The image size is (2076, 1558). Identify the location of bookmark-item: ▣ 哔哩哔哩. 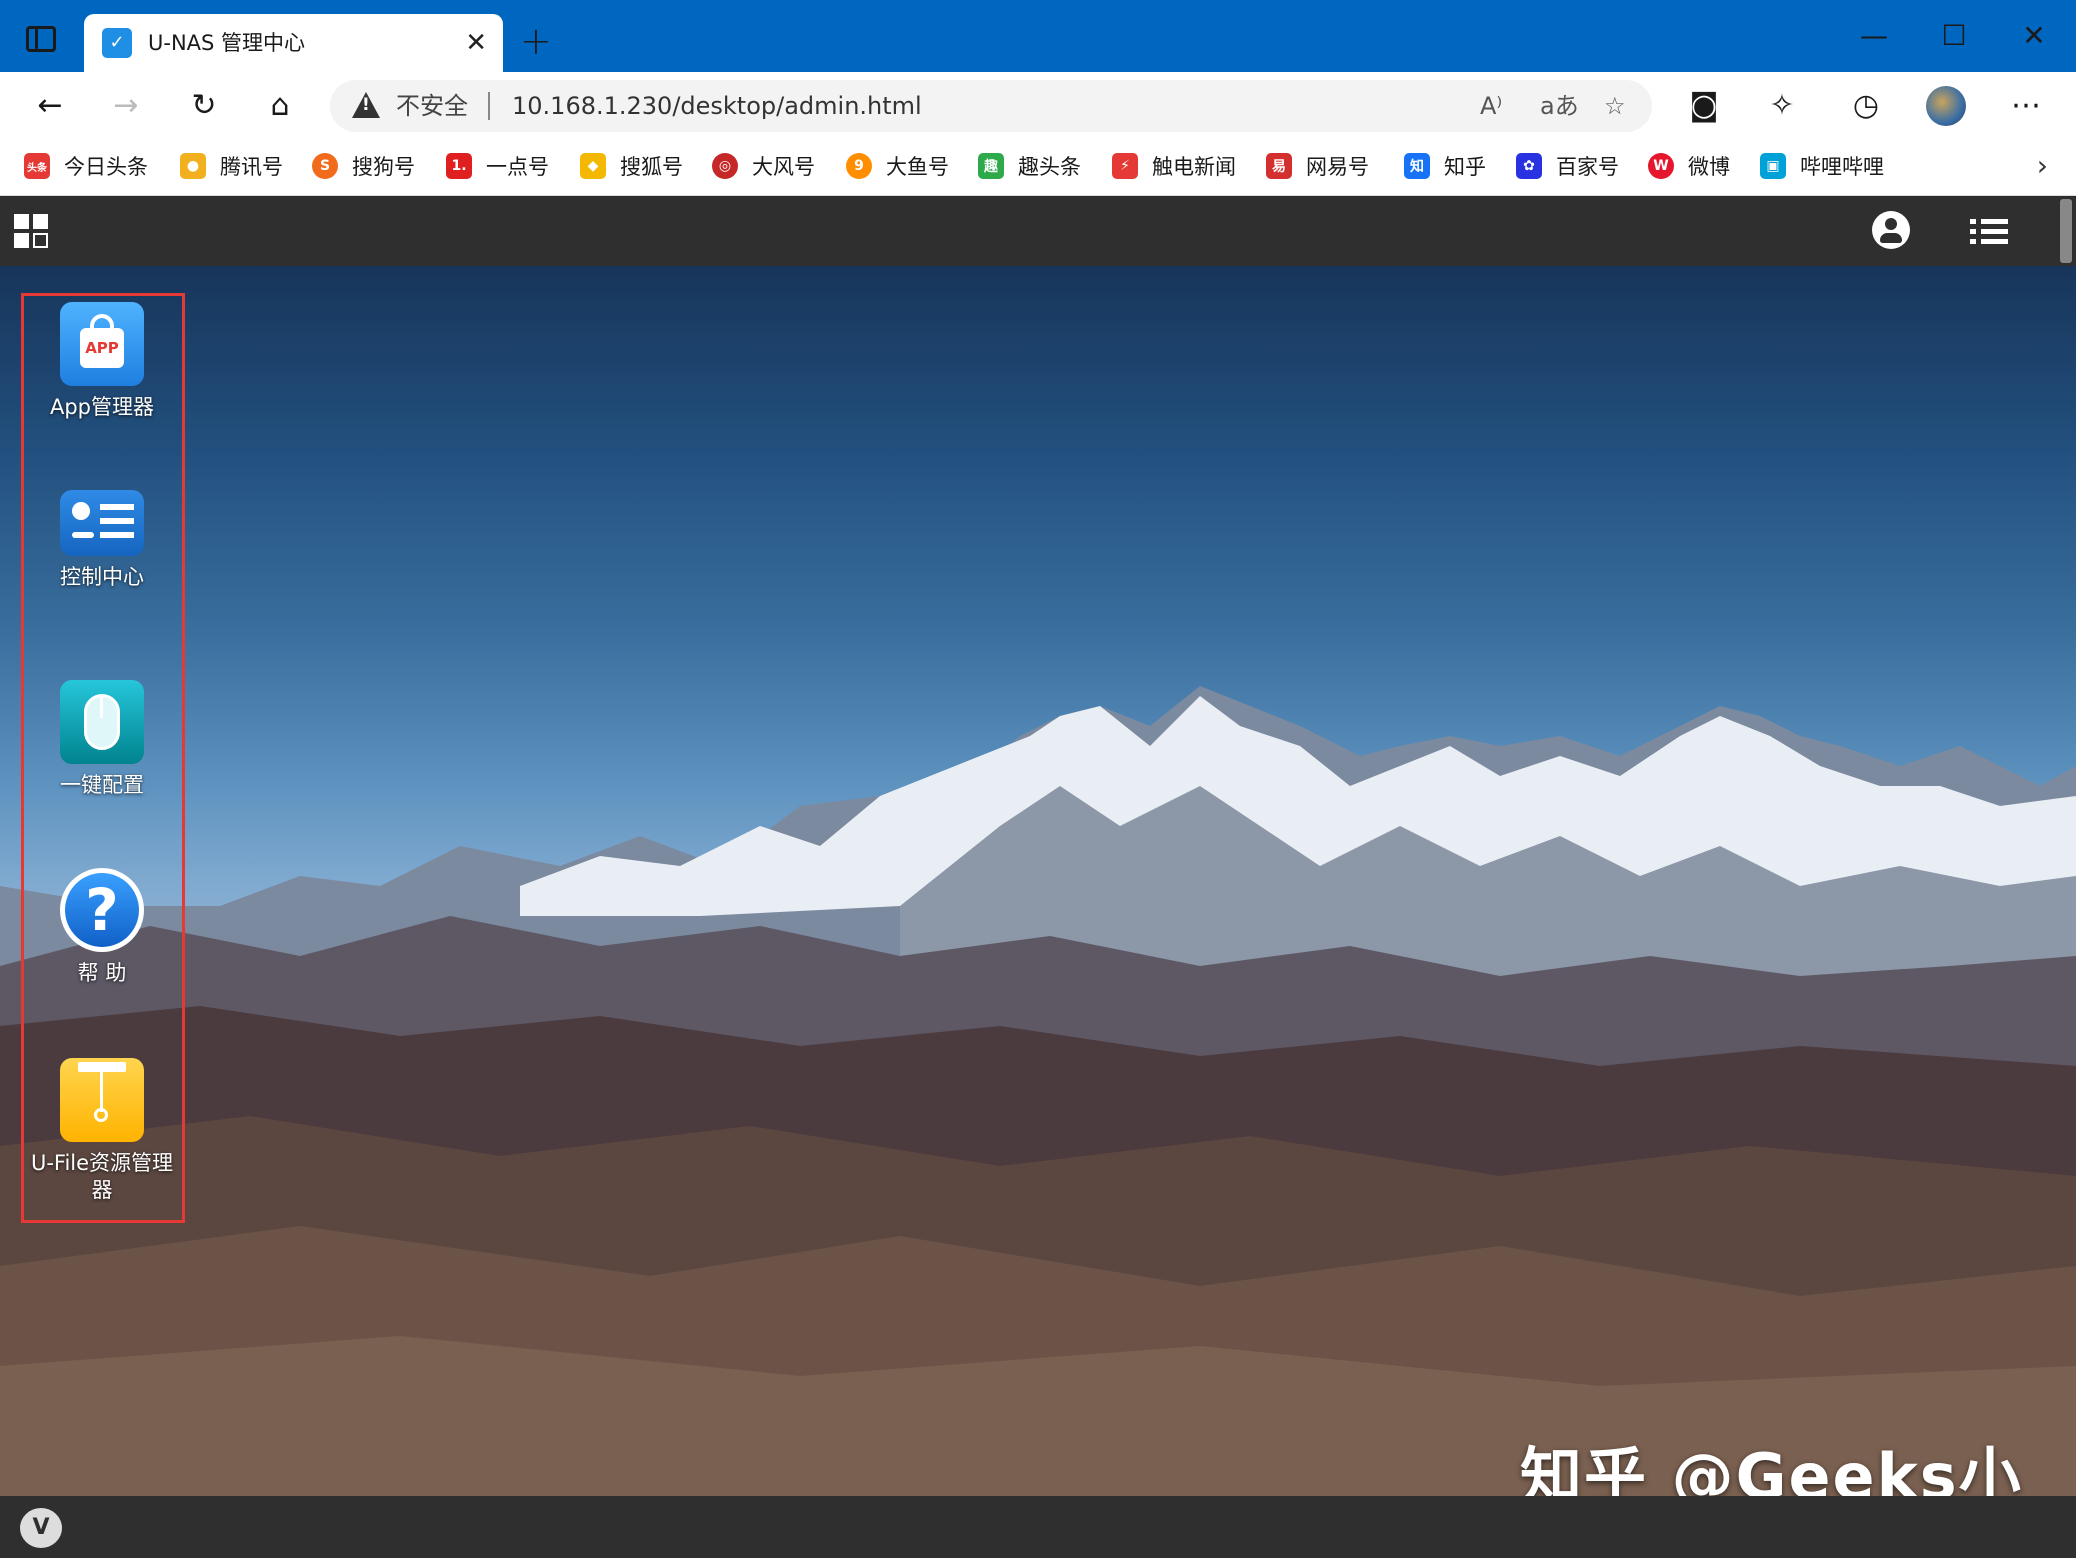
(1822, 166).